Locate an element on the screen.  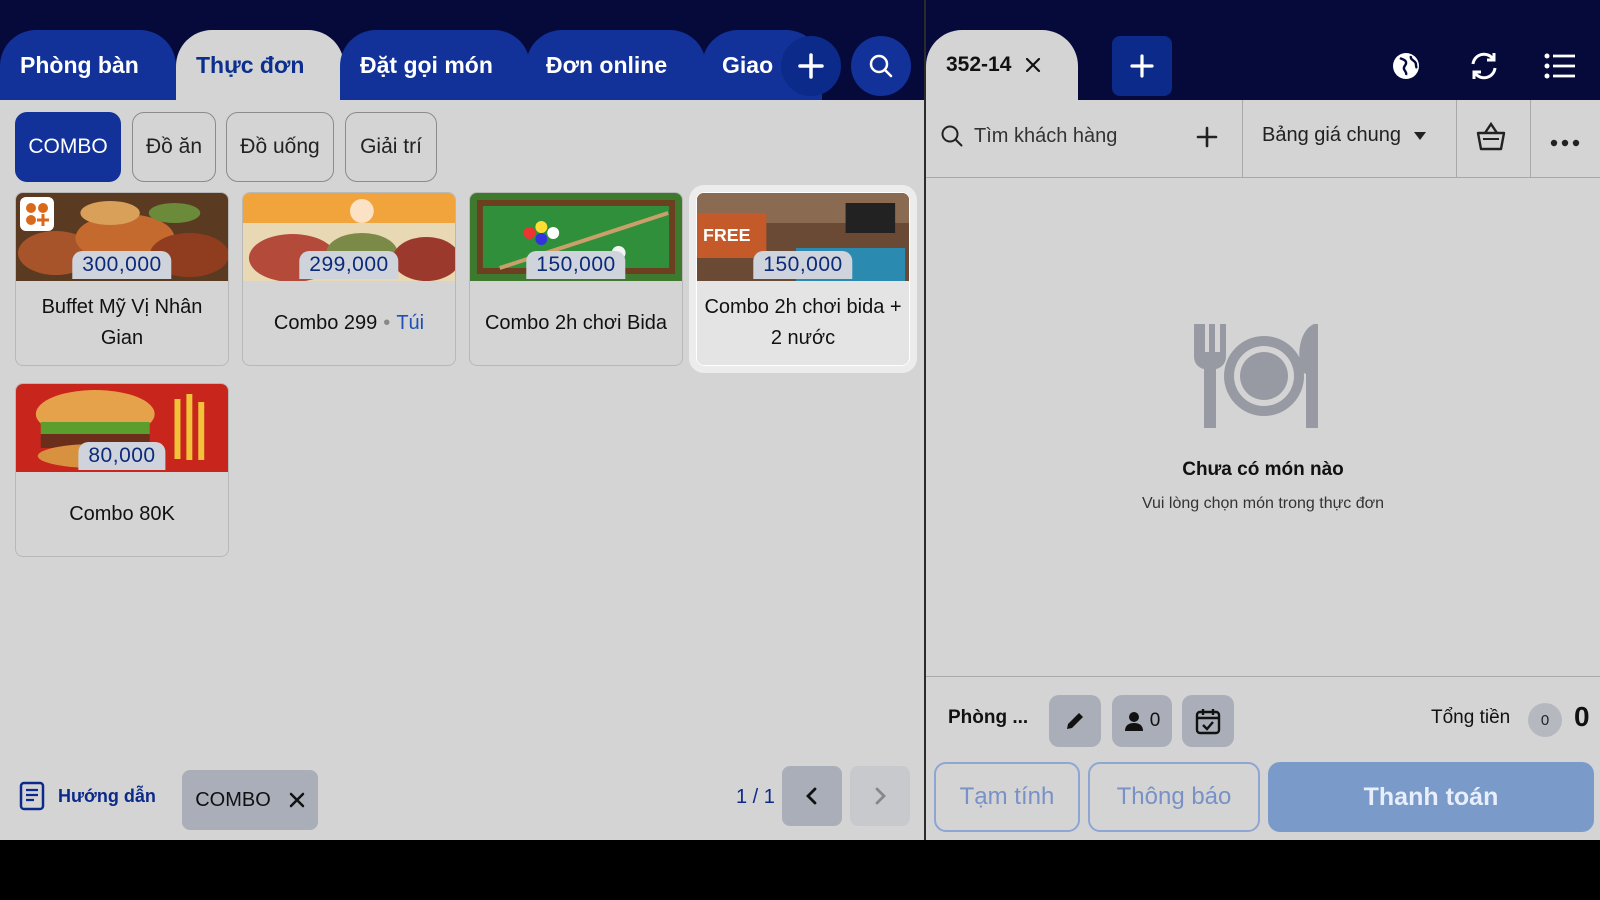
tab-thuc-don: Thực đơn is located at coordinates (260, 65).